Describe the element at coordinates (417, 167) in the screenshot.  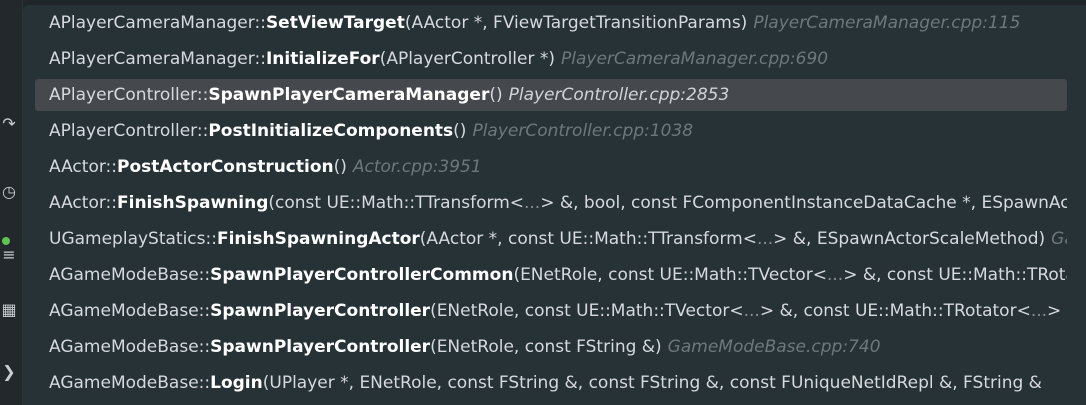
I see `frame-location: Actor.cpp:3951` at that location.